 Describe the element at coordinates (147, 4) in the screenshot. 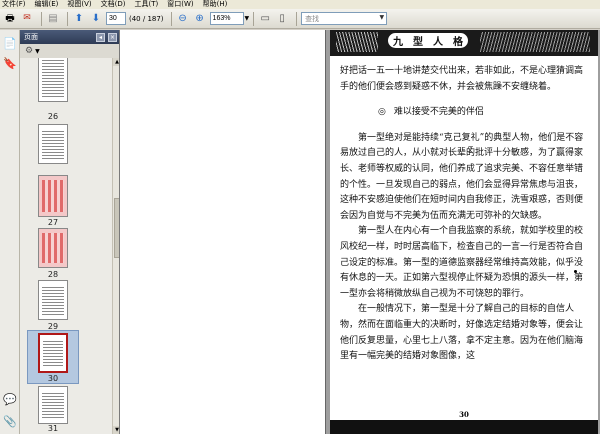

I see `menu-tools: 工具(T)` at that location.